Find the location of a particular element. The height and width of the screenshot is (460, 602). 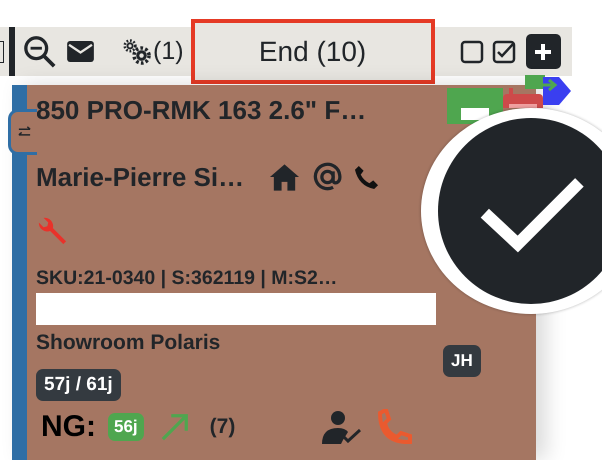

checked-box-icon is located at coordinates (504, 52).